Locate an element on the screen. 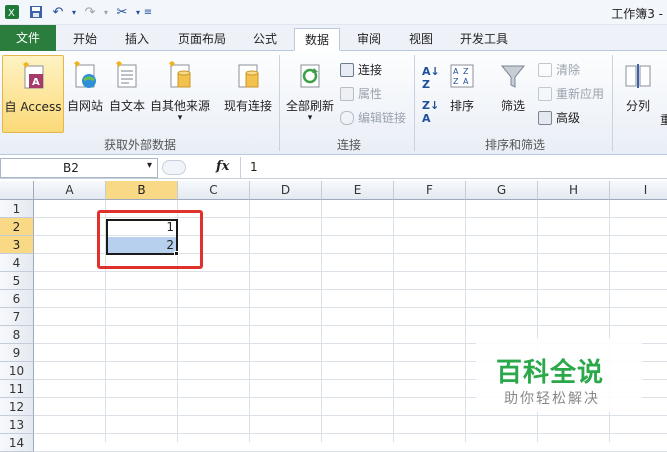  filter-funnel-icon is located at coordinates (513, 76).